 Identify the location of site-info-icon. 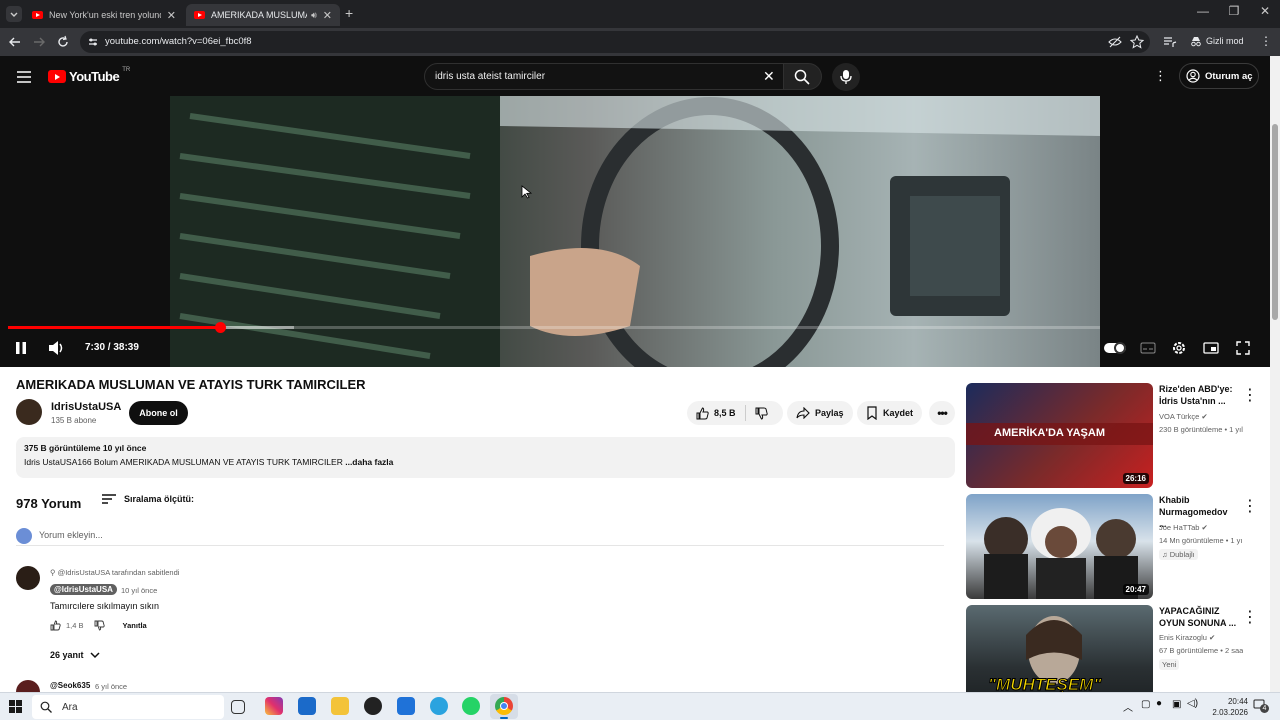
(93, 42).